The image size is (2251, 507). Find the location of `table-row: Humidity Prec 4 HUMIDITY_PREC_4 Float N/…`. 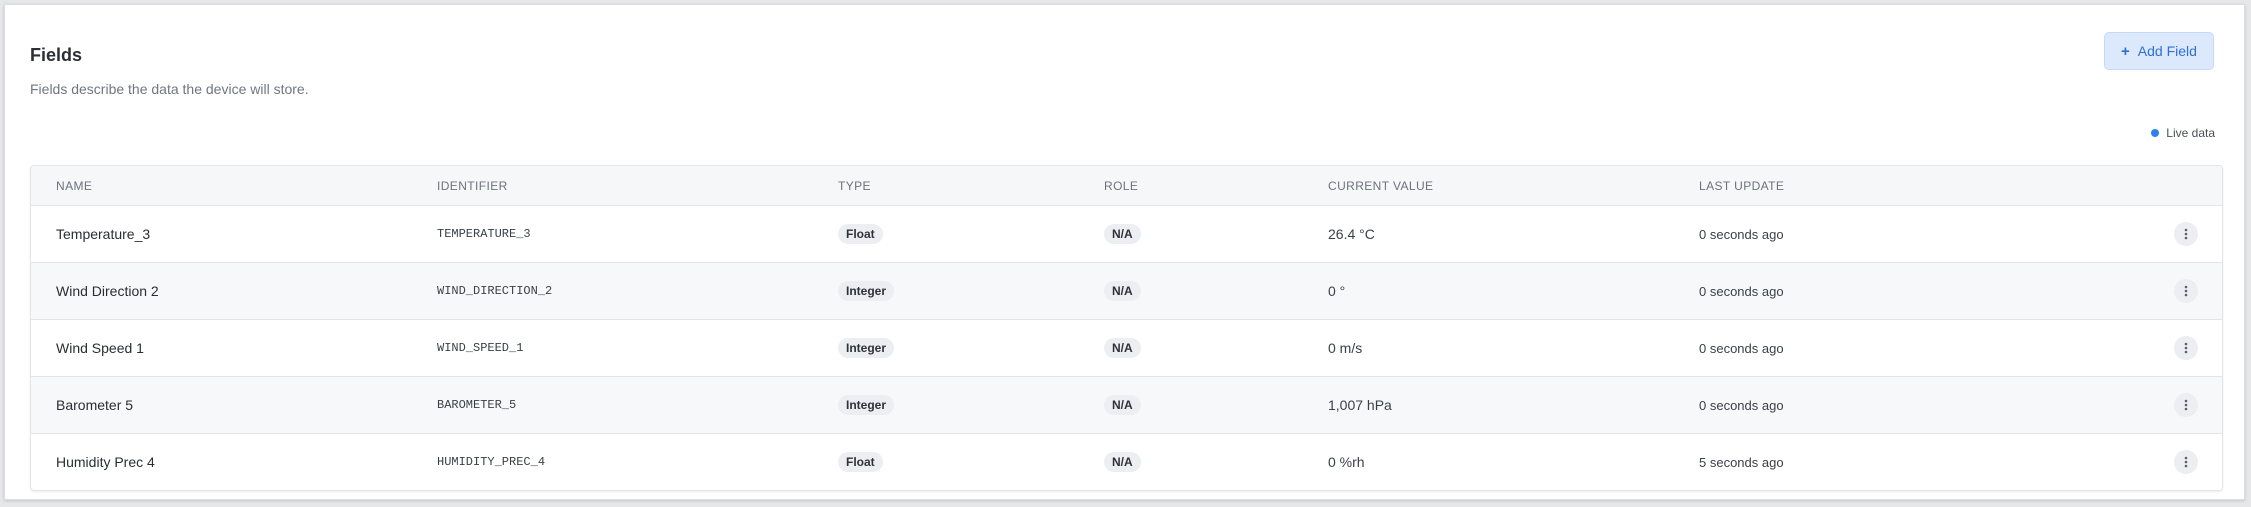

table-row: Humidity Prec 4 HUMIDITY_PREC_4 Float N/… is located at coordinates (1126, 462).